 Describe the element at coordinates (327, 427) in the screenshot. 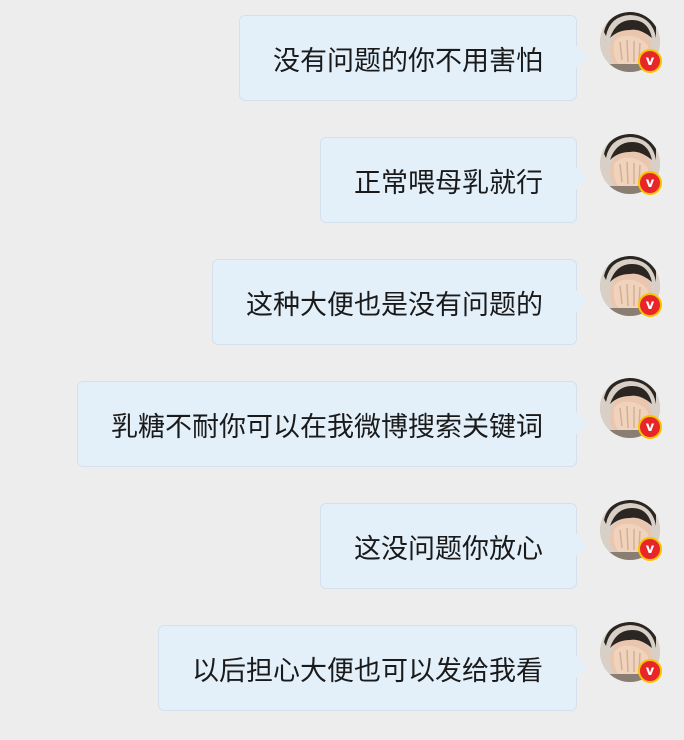

I see `message-text: 乳糖不耐你可以在我微博搜索关键词` at that location.